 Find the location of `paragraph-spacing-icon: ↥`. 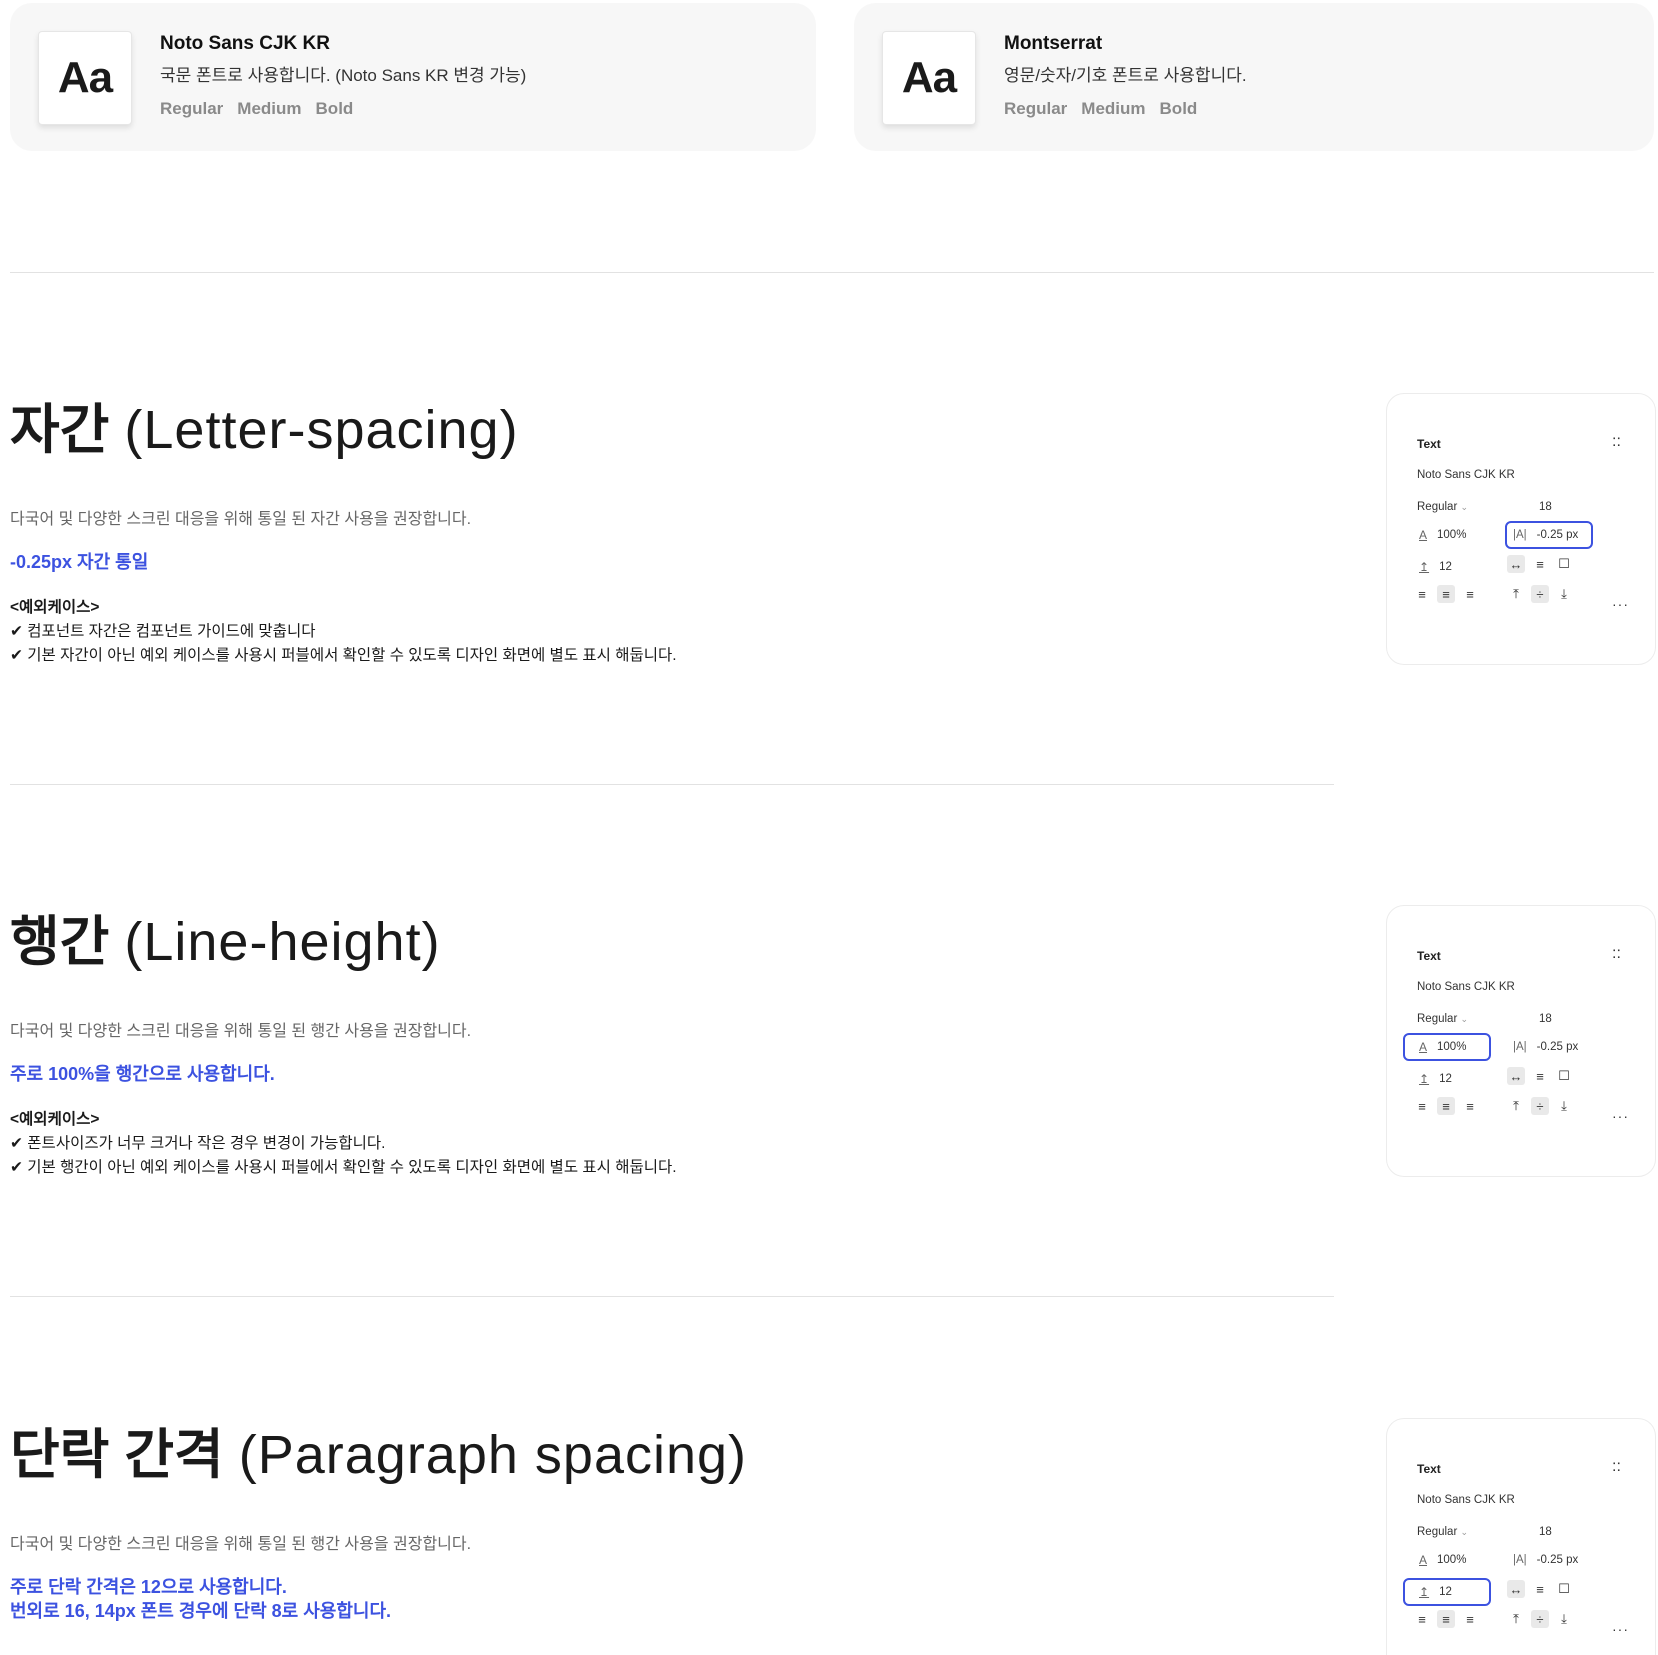

paragraph-spacing-icon: ↥ is located at coordinates (1424, 1079).